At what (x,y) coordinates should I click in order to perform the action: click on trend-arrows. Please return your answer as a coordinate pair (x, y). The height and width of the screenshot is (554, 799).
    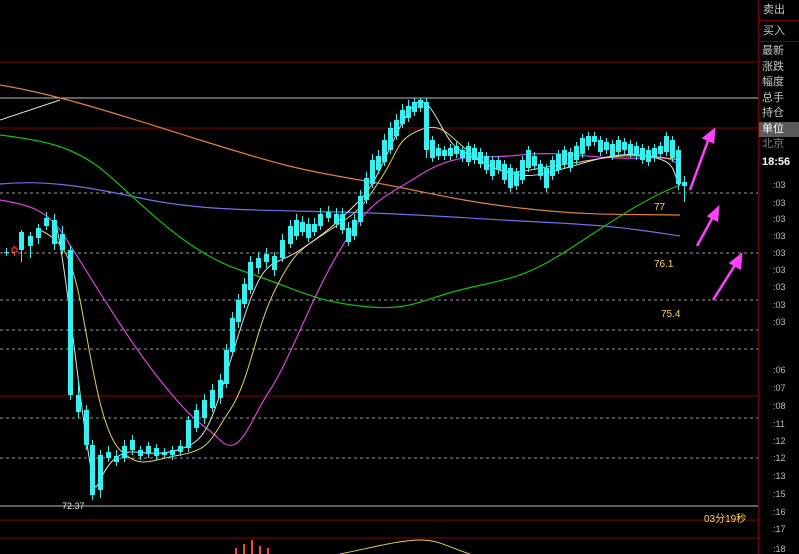
    Looking at the image, I should click on (715, 214).